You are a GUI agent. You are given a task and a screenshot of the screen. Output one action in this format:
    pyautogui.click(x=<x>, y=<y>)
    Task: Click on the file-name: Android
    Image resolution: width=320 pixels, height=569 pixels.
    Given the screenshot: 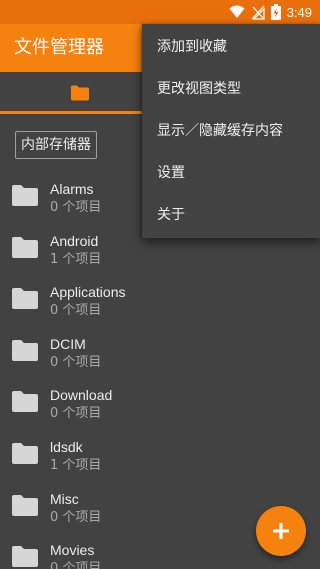 What is the action you would take?
    pyautogui.click(x=74, y=240)
    